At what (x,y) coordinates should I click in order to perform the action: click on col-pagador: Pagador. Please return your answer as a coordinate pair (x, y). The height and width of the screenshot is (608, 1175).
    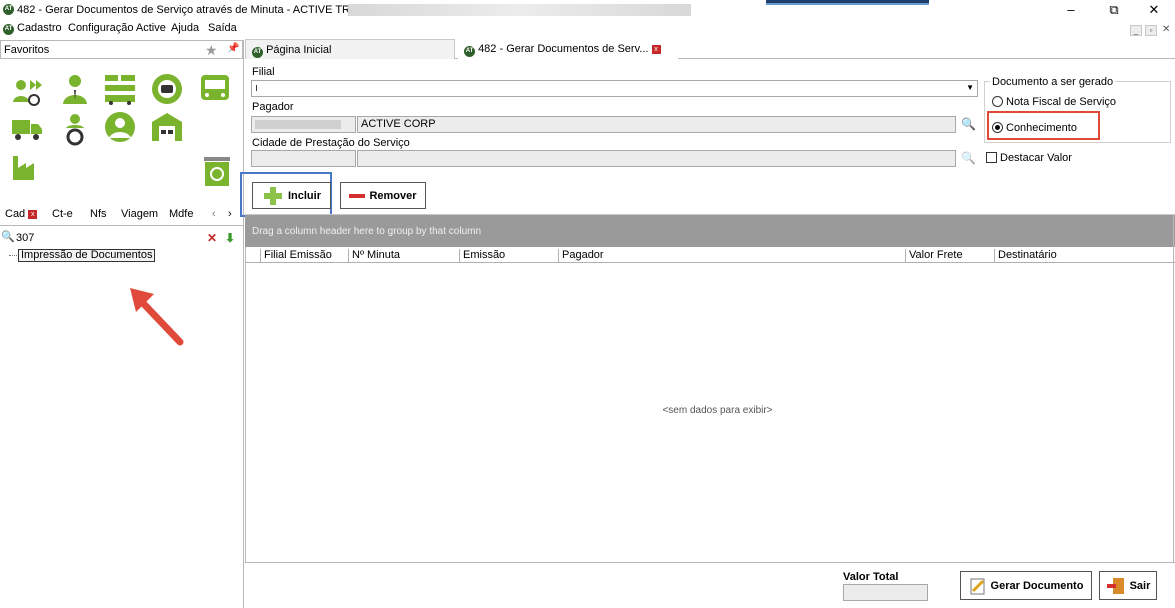
    Looking at the image, I should click on (732, 256).